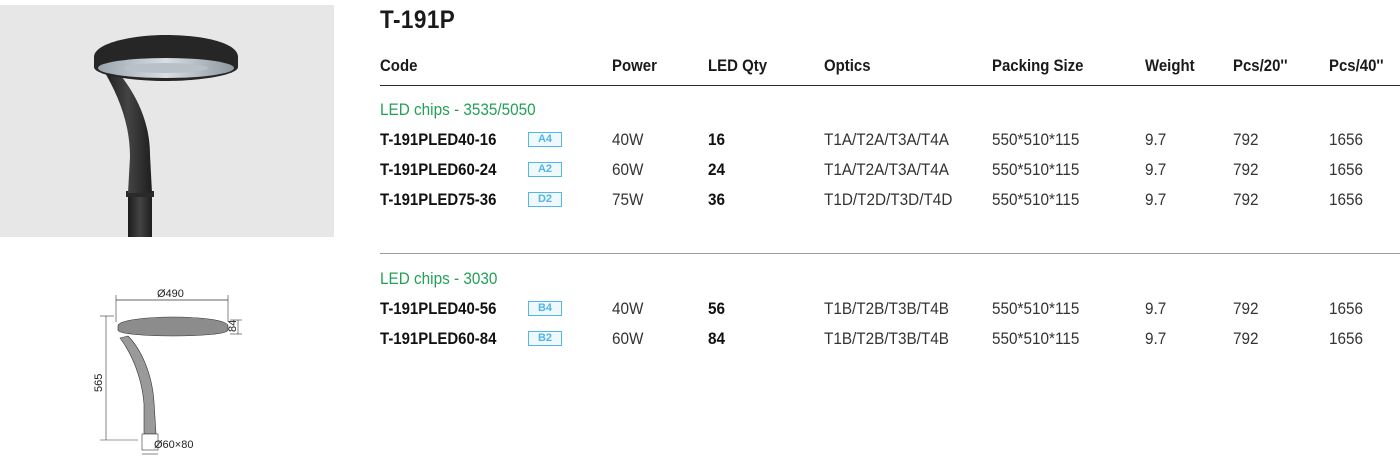 The height and width of the screenshot is (462, 1400). What do you see at coordinates (1038, 65) in the screenshot?
I see `header-packing-size: Packing Size` at bounding box center [1038, 65].